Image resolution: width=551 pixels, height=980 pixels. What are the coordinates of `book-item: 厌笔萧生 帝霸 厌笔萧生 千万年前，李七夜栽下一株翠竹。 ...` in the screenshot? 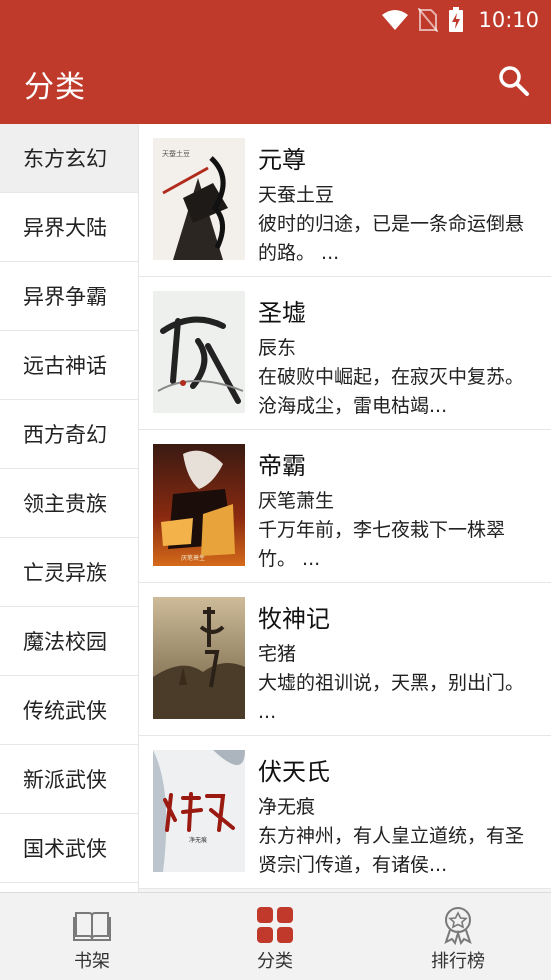 It's located at (345, 506).